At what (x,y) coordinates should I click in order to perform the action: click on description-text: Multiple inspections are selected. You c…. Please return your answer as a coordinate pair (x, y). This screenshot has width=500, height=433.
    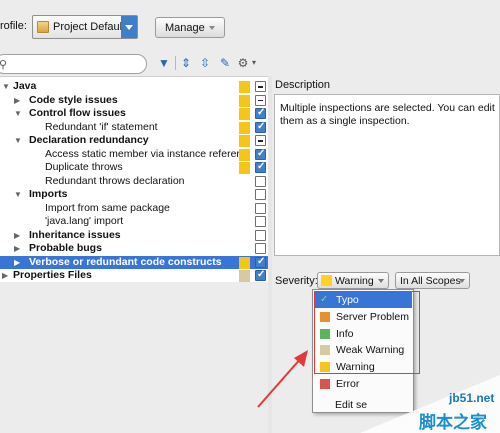
    Looking at the image, I should click on (387, 114).